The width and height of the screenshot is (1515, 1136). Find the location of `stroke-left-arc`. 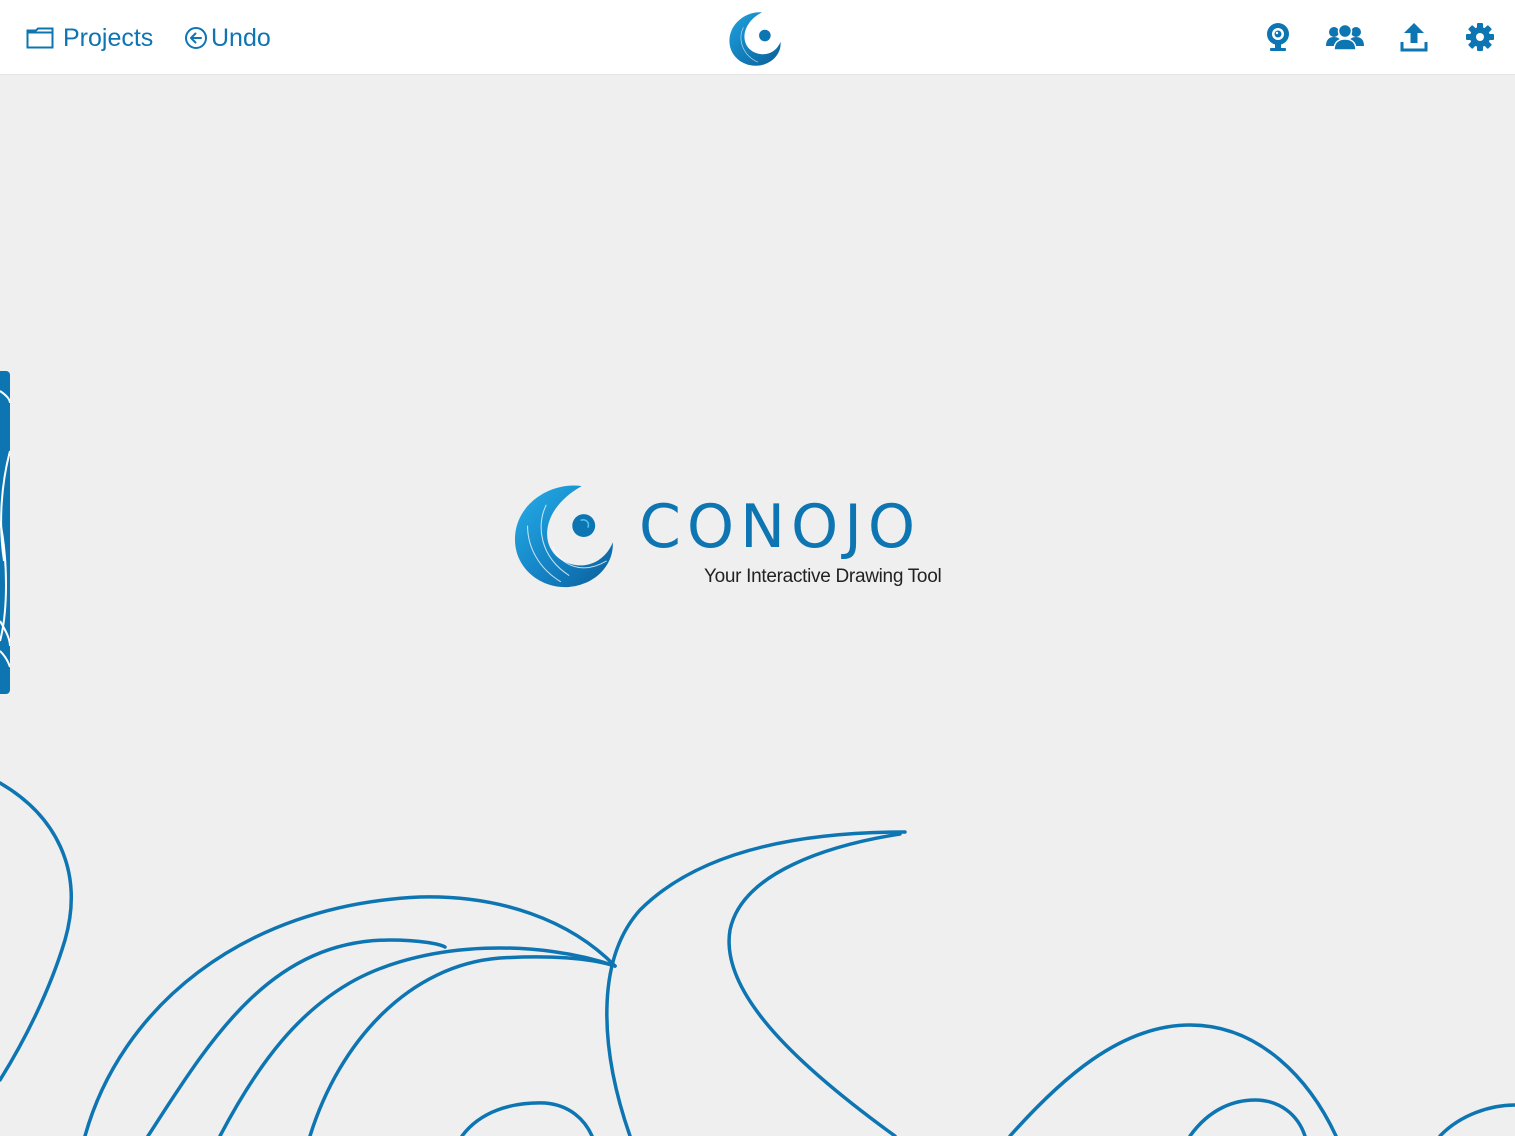

stroke-left-arc is located at coordinates (36, 931).